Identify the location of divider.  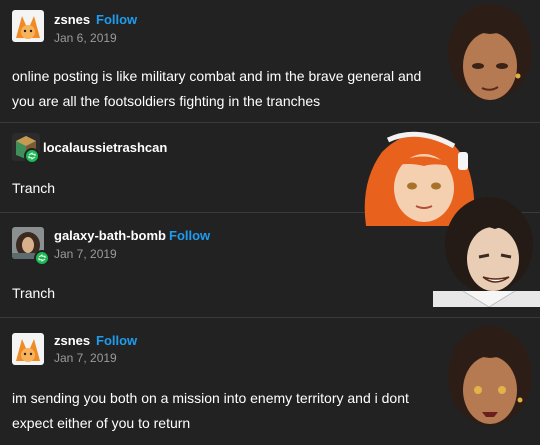
(270, 317).